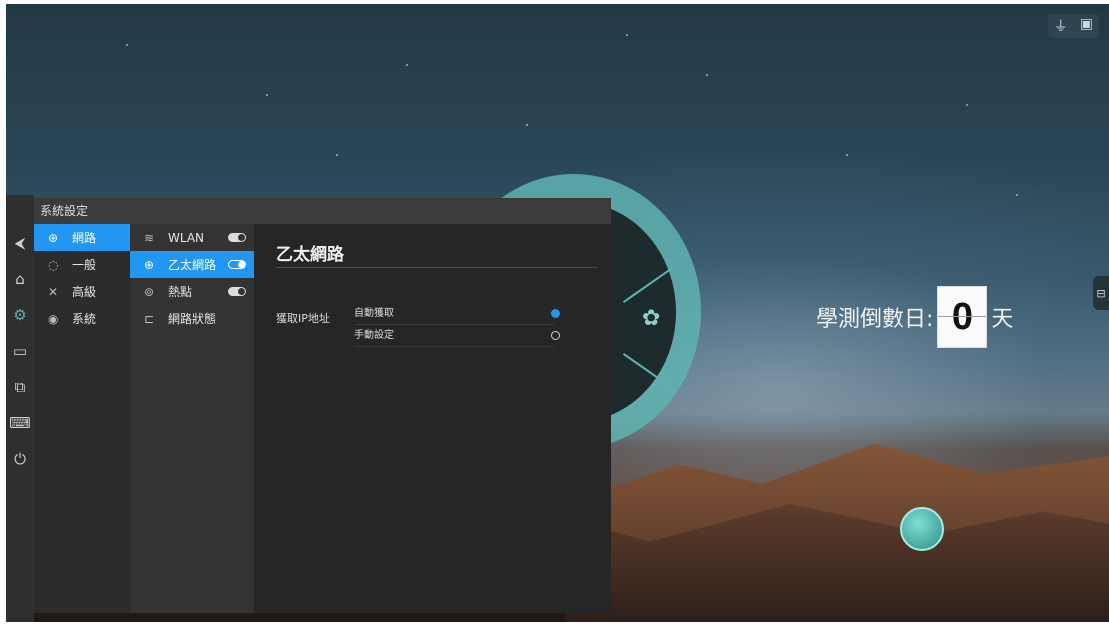 This screenshot has height=624, width=1109. I want to click on nav-item-network: ⊕ 網路, so click(82, 237).